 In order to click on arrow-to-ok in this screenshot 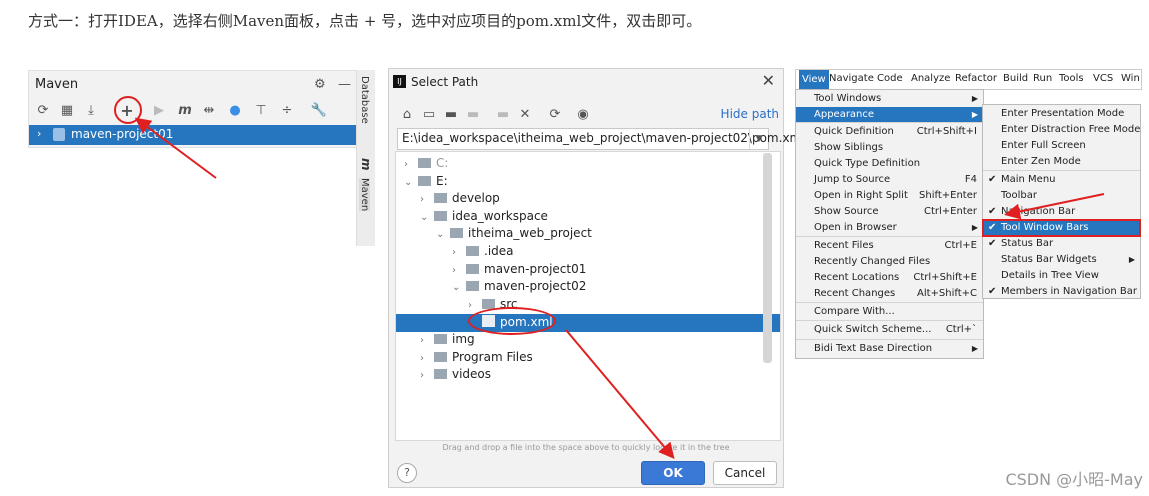, I will do `click(620, 394)`.